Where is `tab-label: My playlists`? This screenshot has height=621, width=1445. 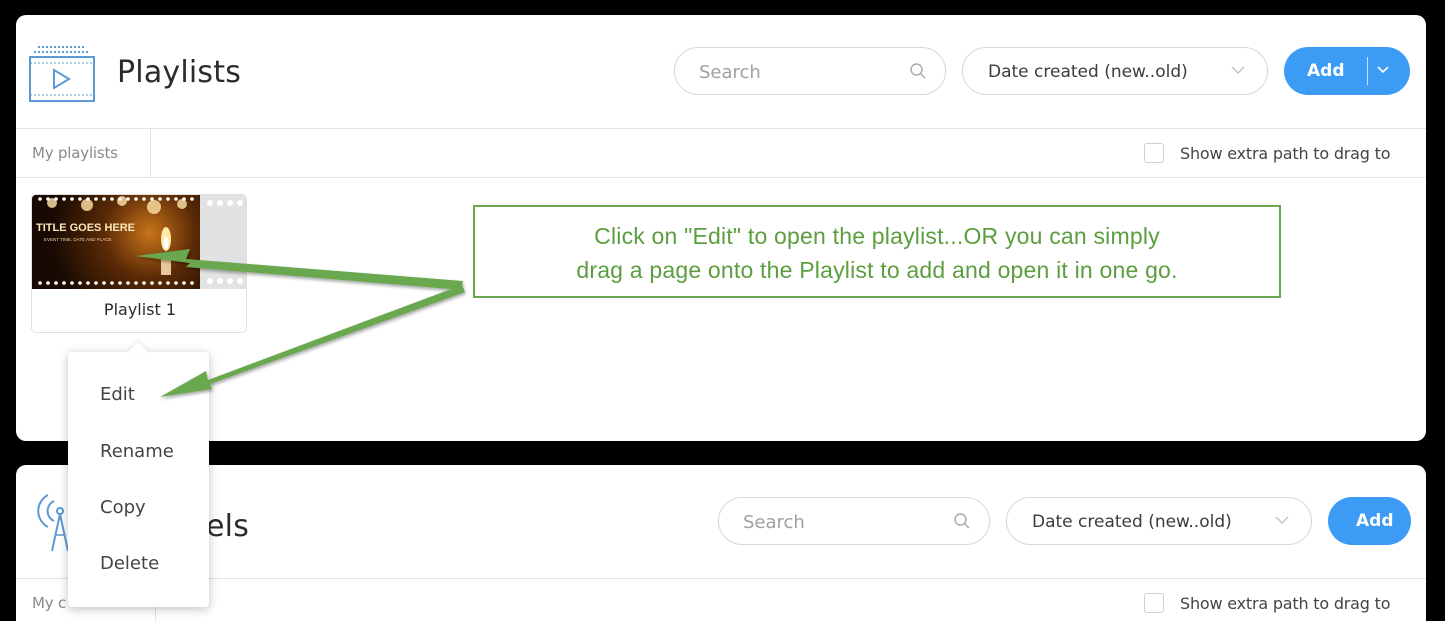
tab-label: My playlists is located at coordinates (75, 153).